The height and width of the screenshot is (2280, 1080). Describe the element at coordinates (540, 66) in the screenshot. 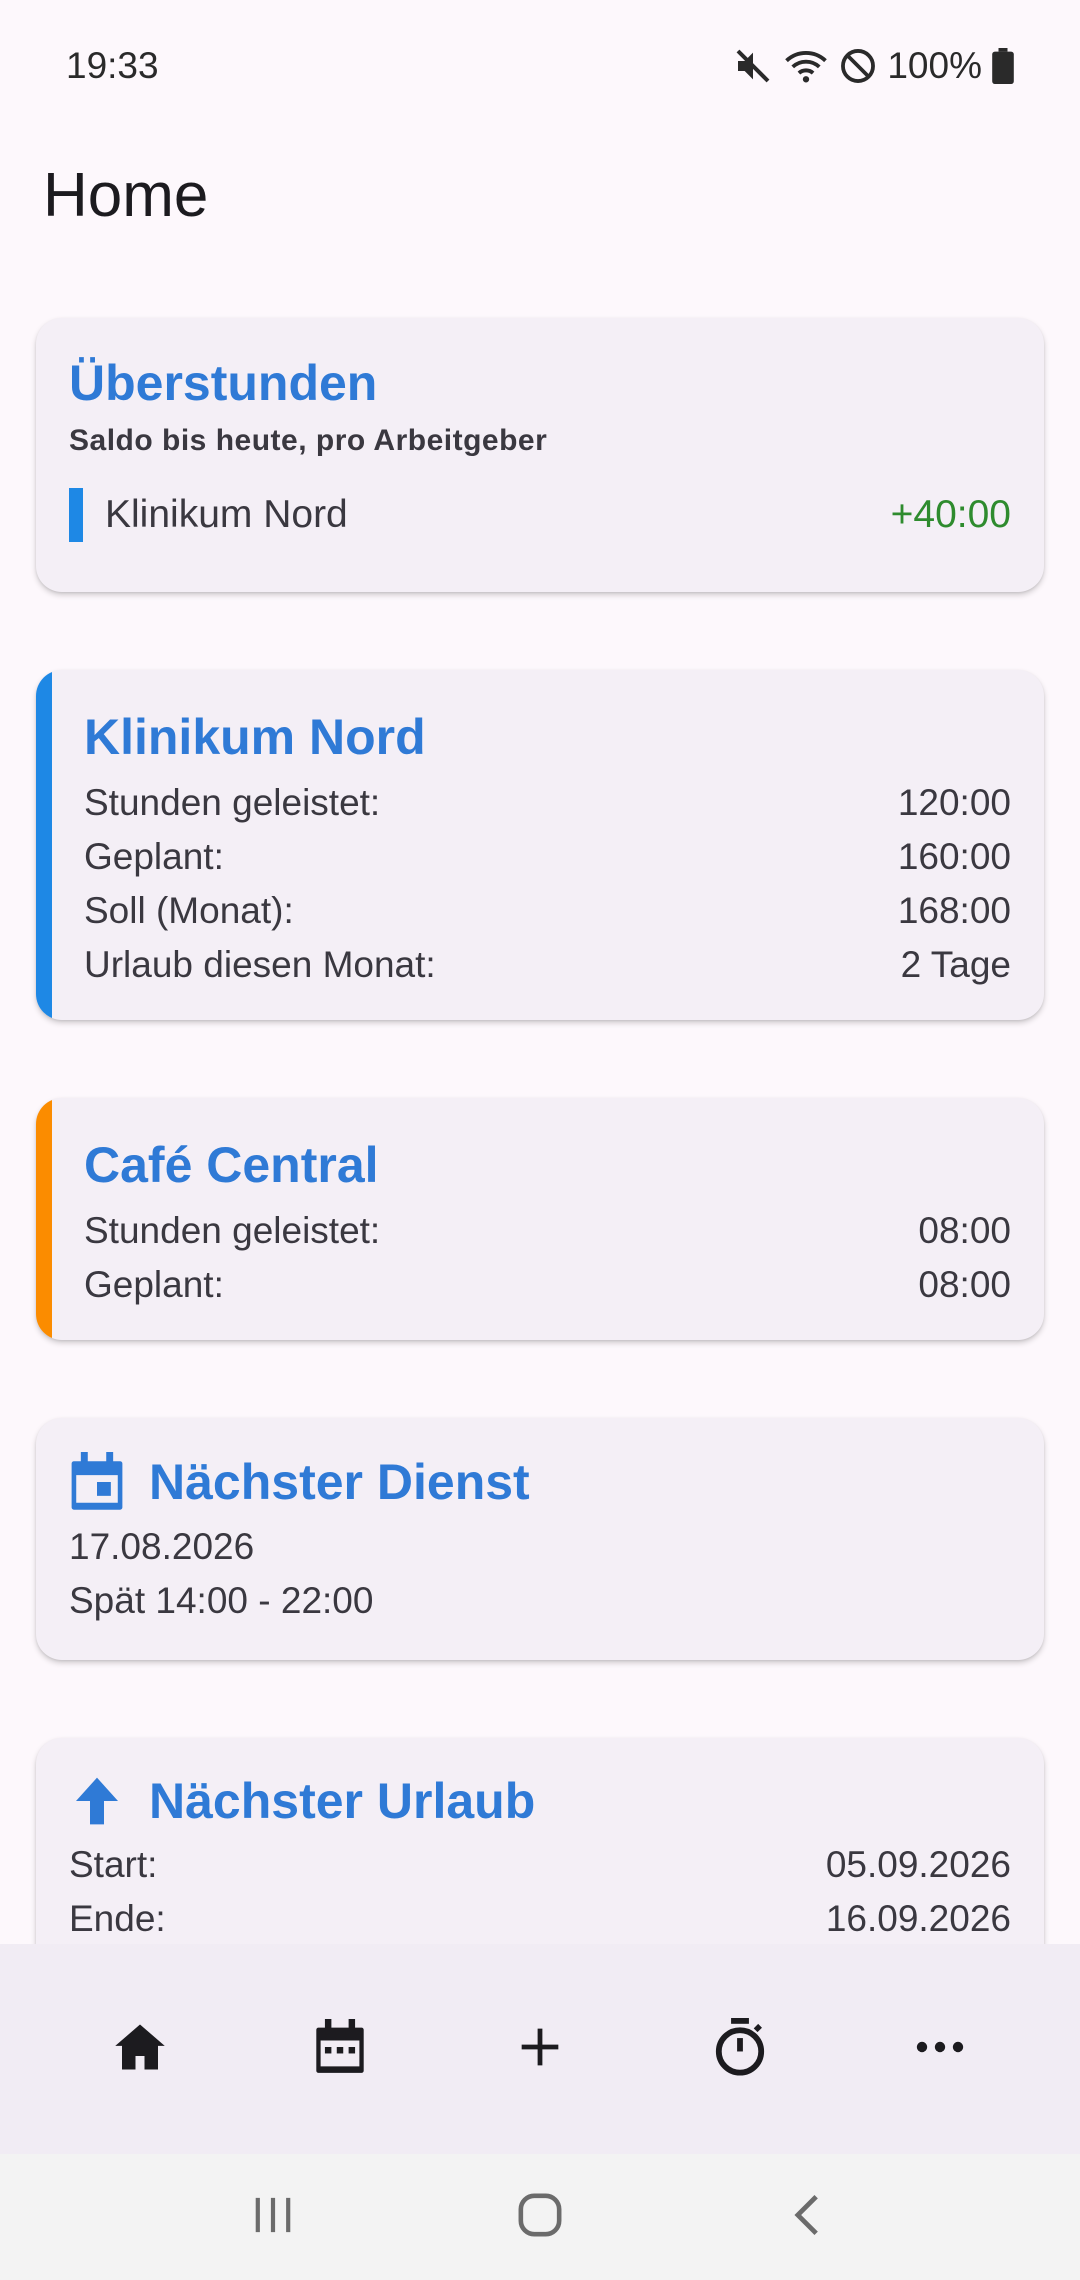

I see `status-bar: 19:33 100%` at that location.